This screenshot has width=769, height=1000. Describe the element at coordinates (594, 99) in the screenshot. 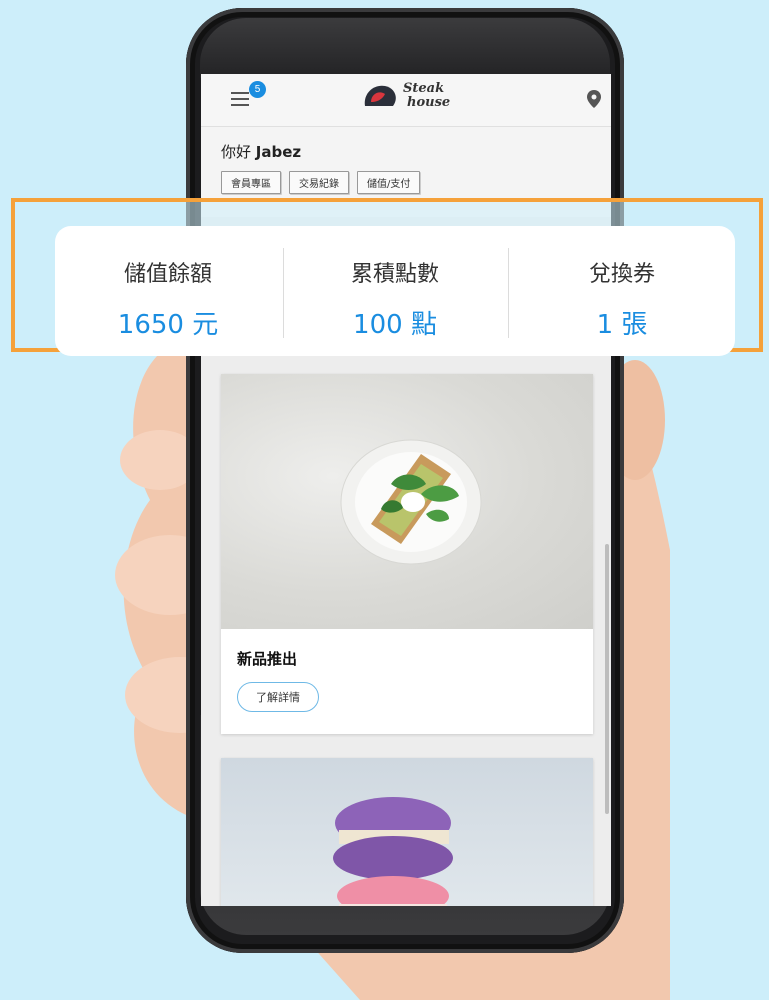

I see `location-pin-icon` at that location.